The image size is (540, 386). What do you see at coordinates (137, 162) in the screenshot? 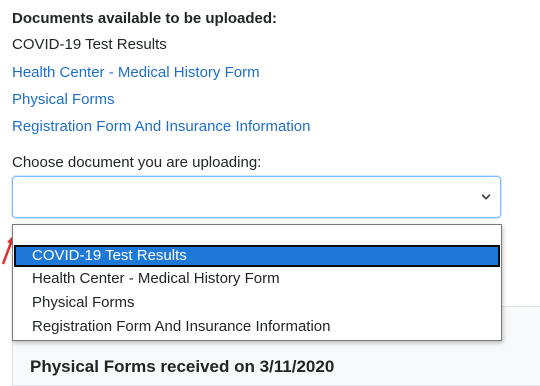
I see `choose-document-label: Choose document you are uploading:` at bounding box center [137, 162].